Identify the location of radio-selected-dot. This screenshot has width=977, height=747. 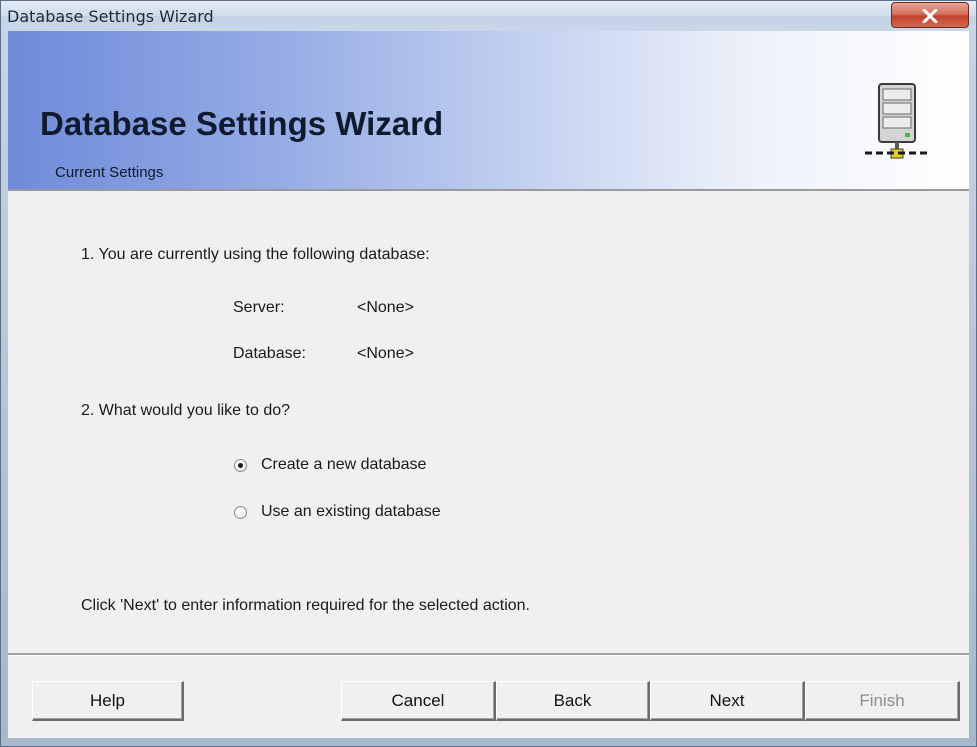
(240, 465).